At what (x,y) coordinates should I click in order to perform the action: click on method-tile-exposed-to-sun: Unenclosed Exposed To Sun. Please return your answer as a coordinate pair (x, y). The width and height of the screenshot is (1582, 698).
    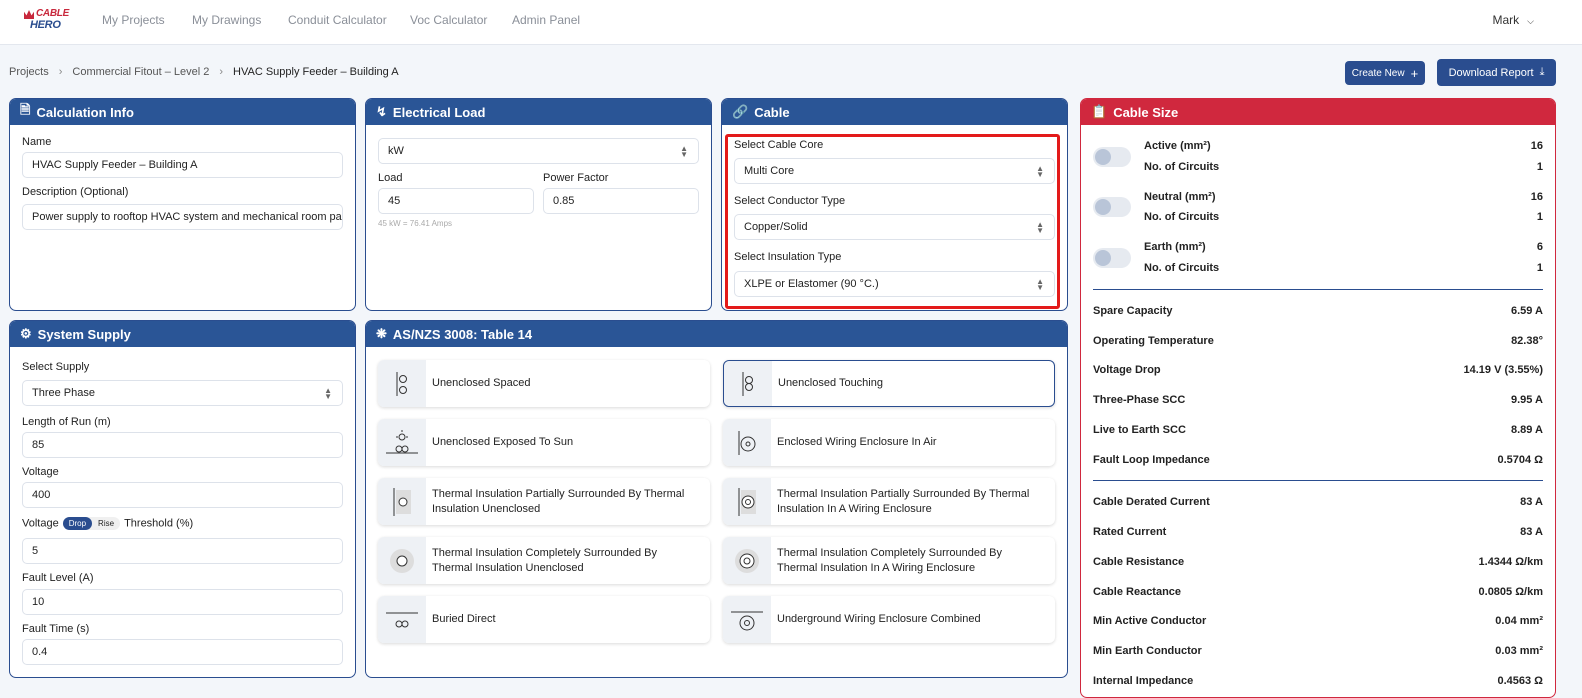
    Looking at the image, I should click on (544, 442).